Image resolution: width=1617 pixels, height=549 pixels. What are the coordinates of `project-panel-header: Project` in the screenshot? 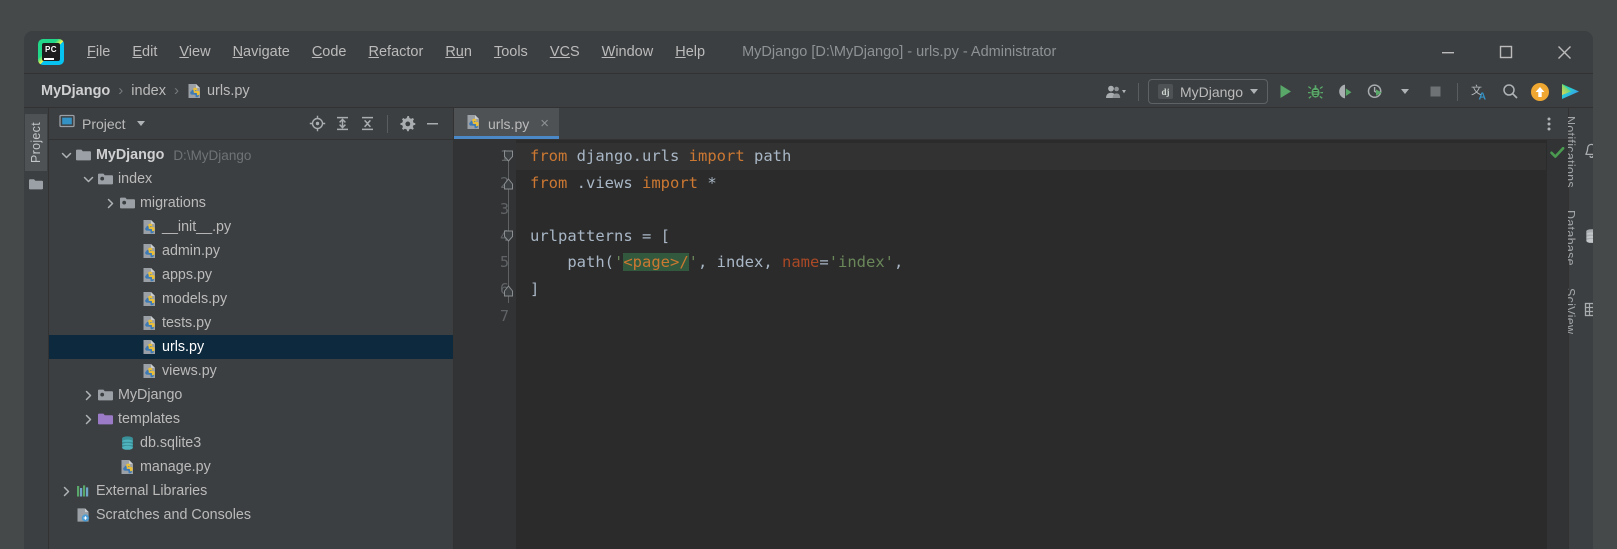 It's located at (251, 124).